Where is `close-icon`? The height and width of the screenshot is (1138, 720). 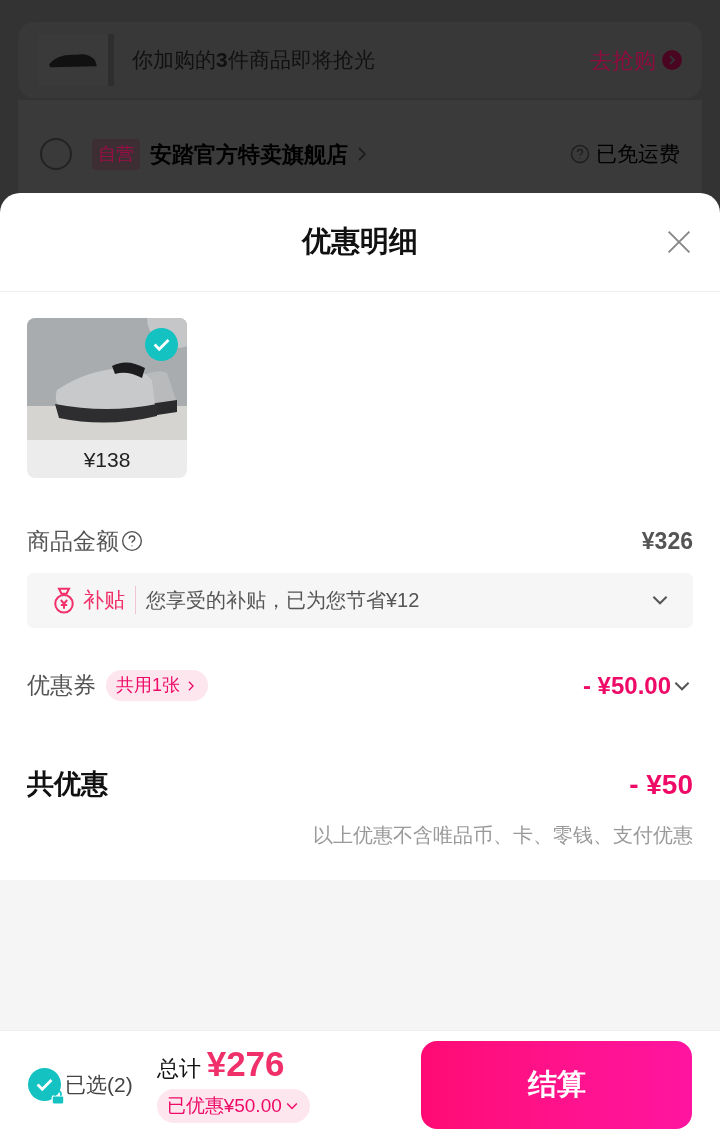
close-icon is located at coordinates (679, 242).